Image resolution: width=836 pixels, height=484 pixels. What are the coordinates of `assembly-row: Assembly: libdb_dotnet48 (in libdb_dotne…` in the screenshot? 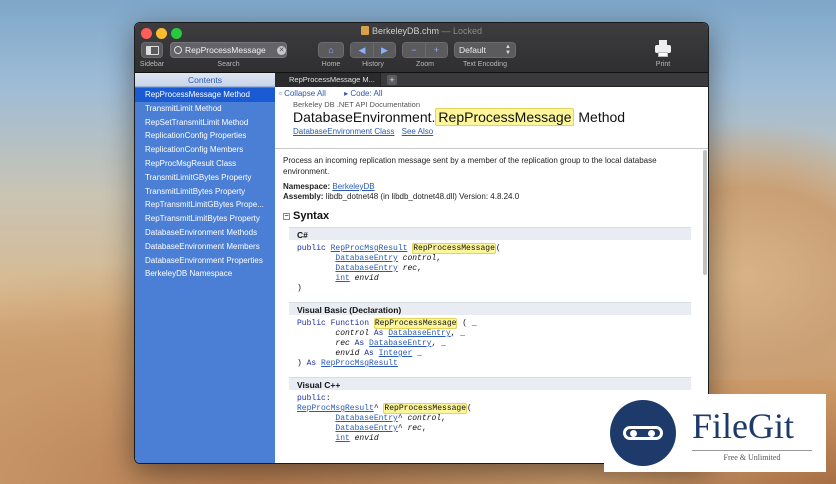 It's located at (401, 196).